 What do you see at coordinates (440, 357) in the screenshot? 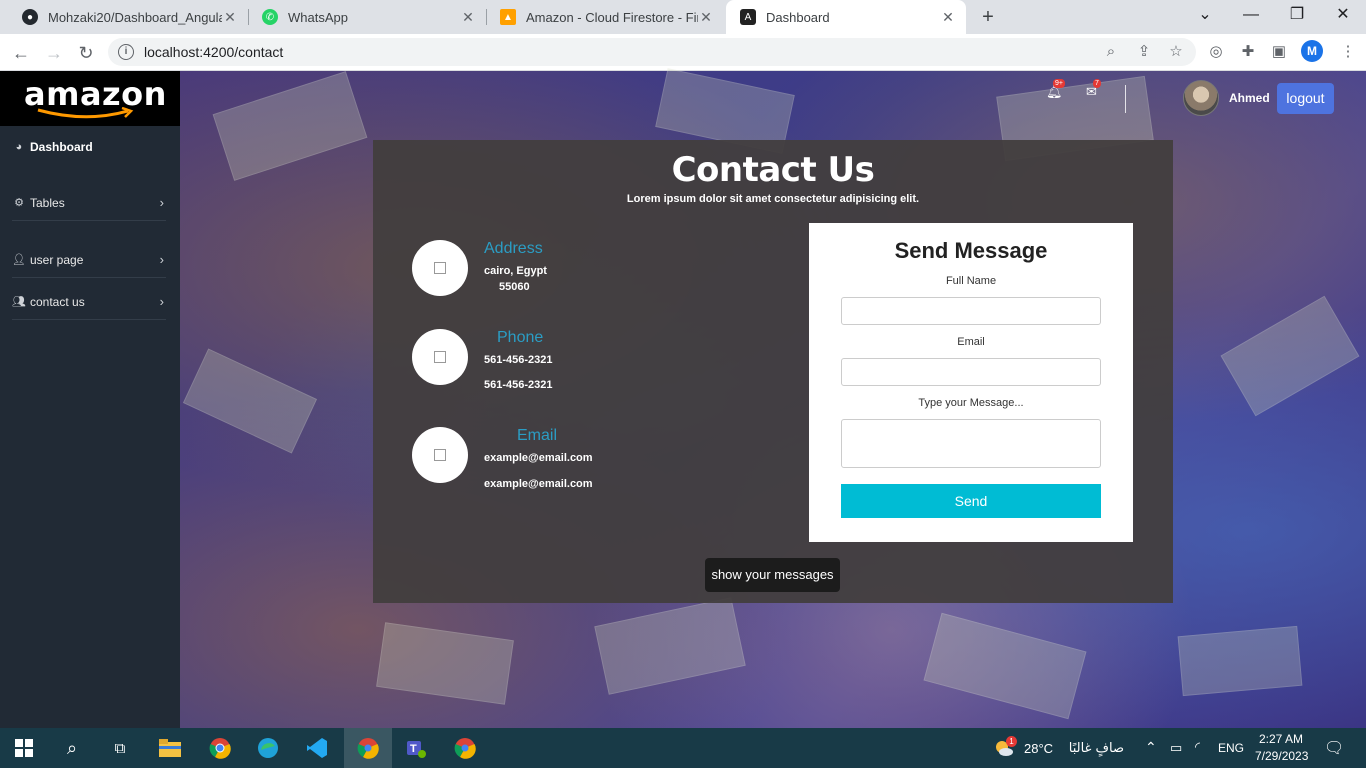
I see `phone-icon` at bounding box center [440, 357].